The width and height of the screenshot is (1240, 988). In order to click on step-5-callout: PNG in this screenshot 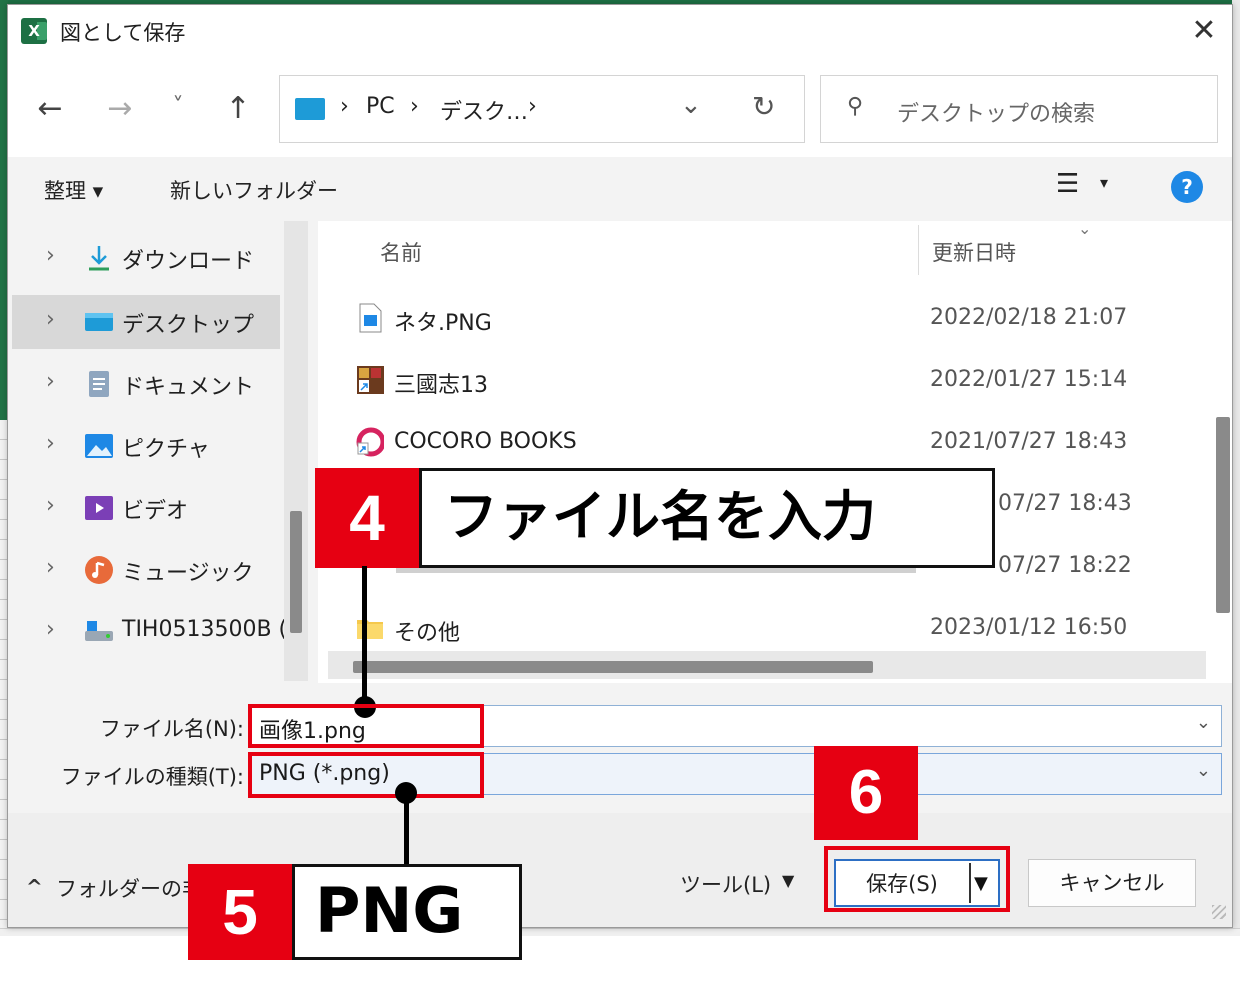, I will do `click(407, 912)`.